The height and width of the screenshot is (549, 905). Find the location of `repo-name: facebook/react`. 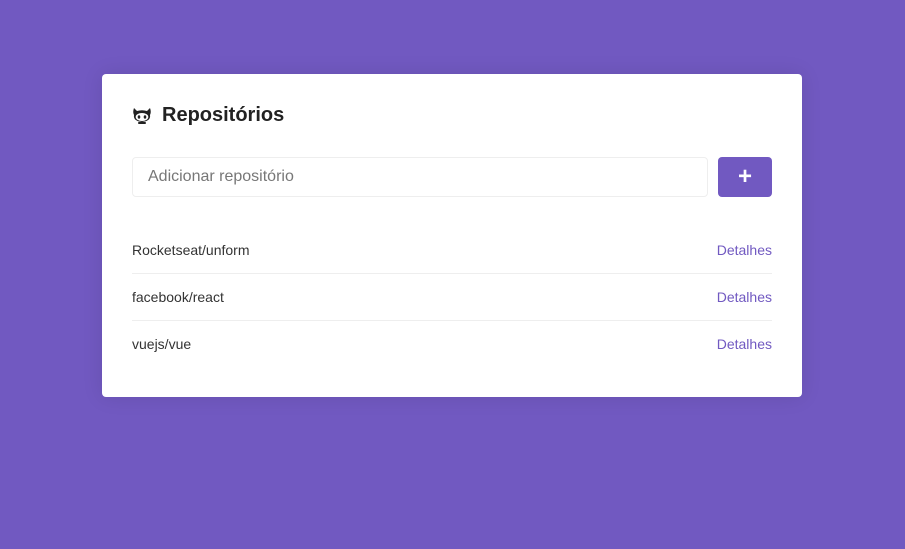

repo-name: facebook/react is located at coordinates (178, 297).